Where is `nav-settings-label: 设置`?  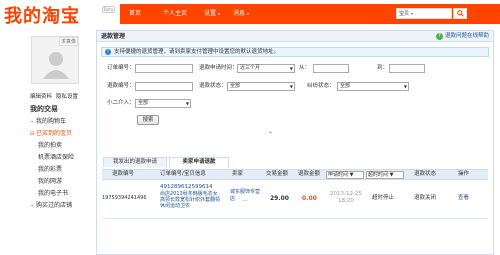 nav-settings-label: 设置 is located at coordinates (210, 13).